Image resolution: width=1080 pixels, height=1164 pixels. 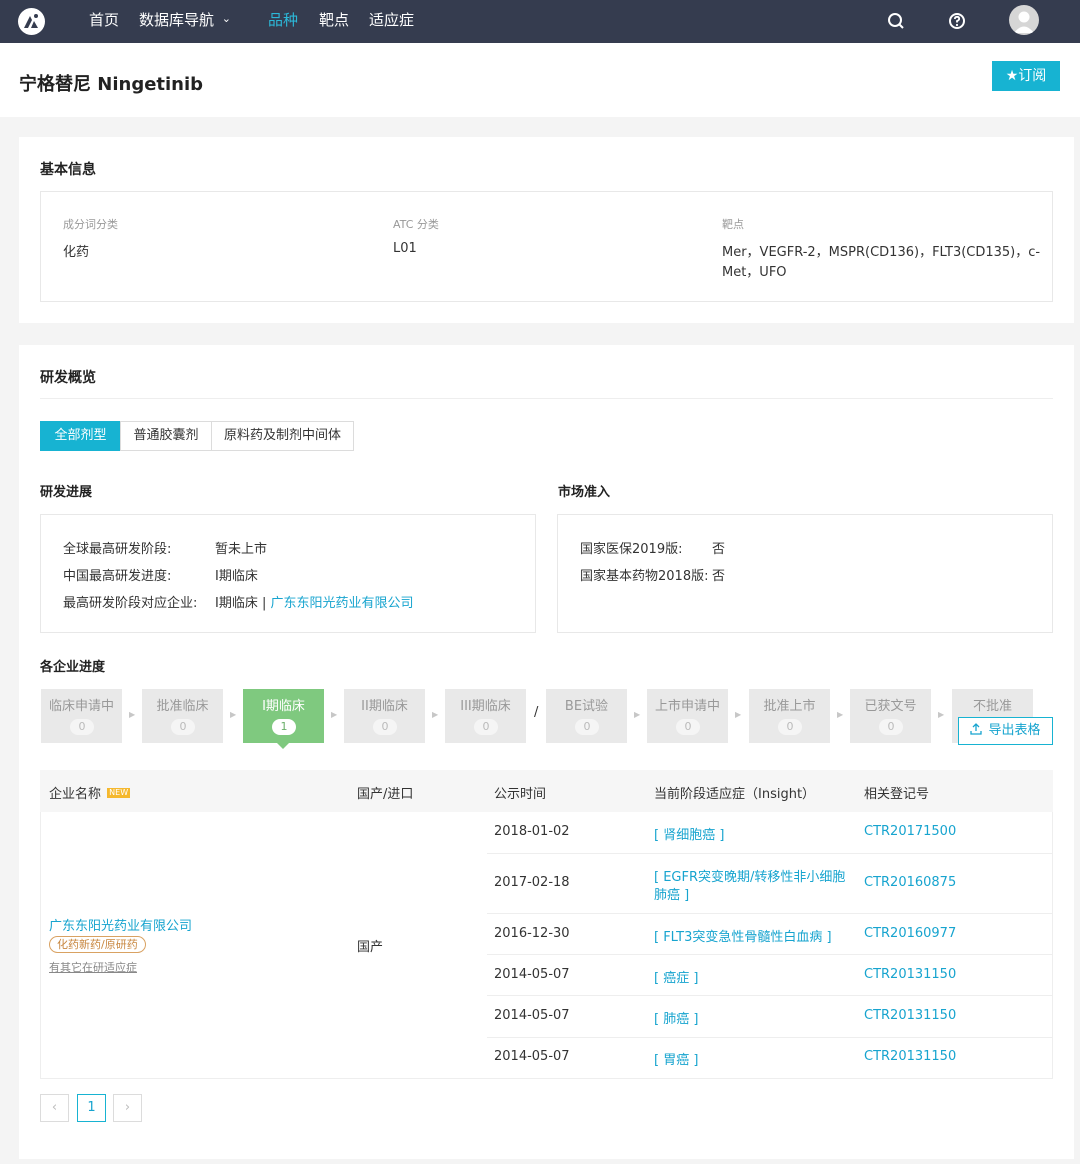 What do you see at coordinates (385, 794) in the screenshot?
I see `th-origin: 国产/进口` at bounding box center [385, 794].